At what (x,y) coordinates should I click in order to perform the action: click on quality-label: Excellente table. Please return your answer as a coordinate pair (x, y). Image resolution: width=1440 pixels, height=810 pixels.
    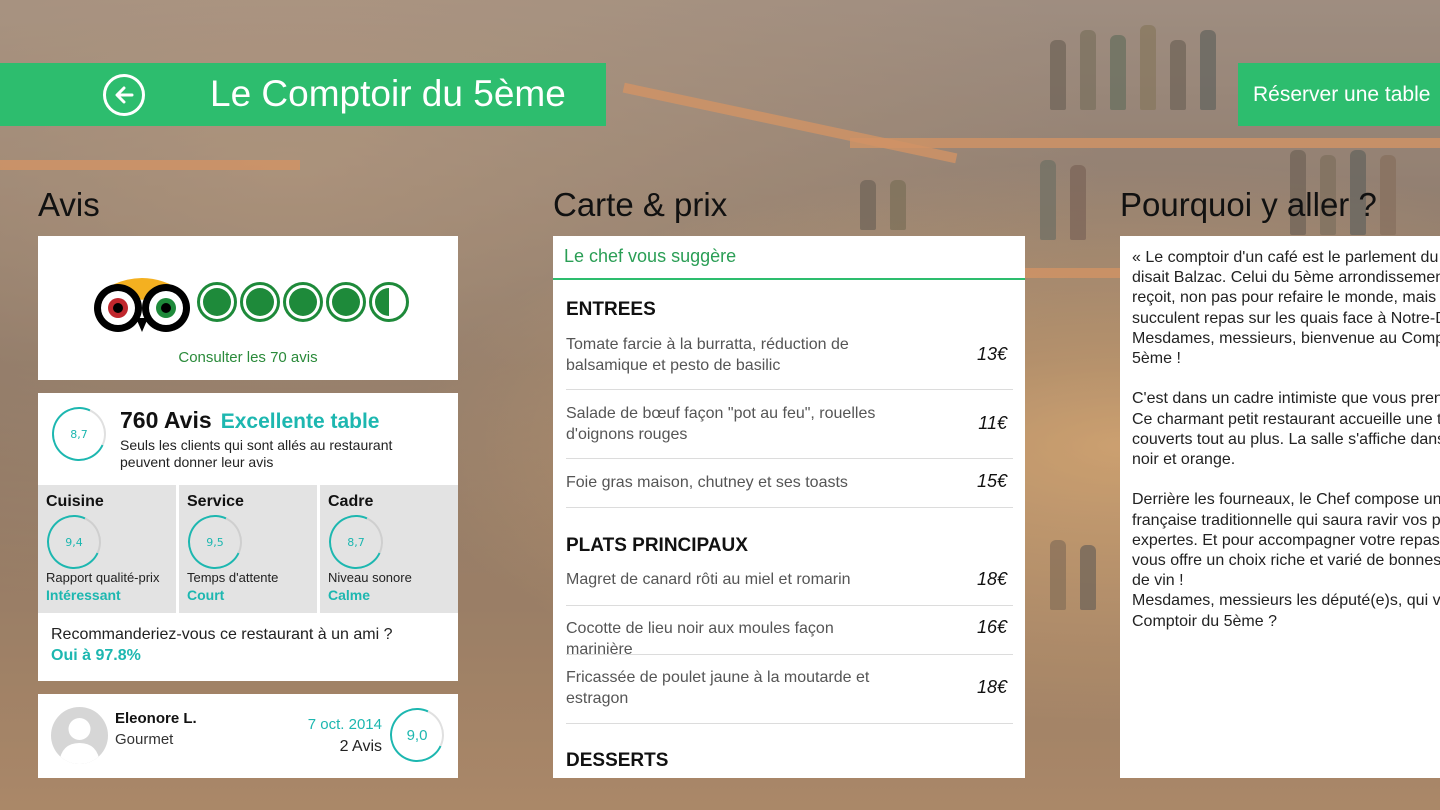
    Looking at the image, I should click on (300, 421).